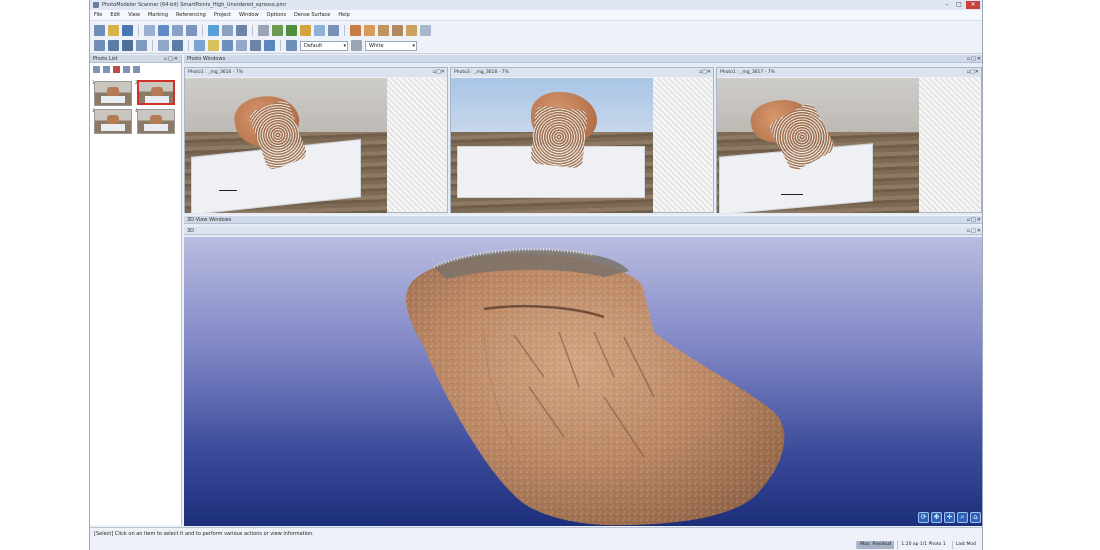 The width and height of the screenshot is (1100, 550). I want to click on photo-window-1: Photo1 : _mg_3616 - 7% ▫□✕, so click(316, 140).